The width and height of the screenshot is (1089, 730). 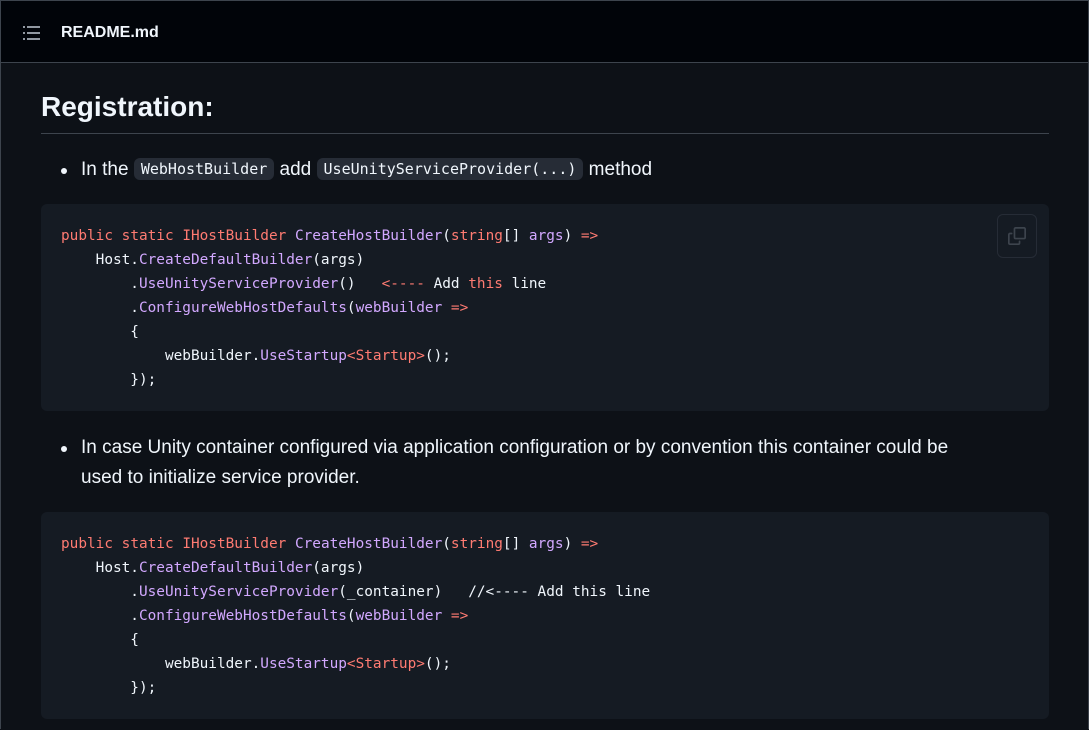 I want to click on heading-divider, so click(x=545, y=133).